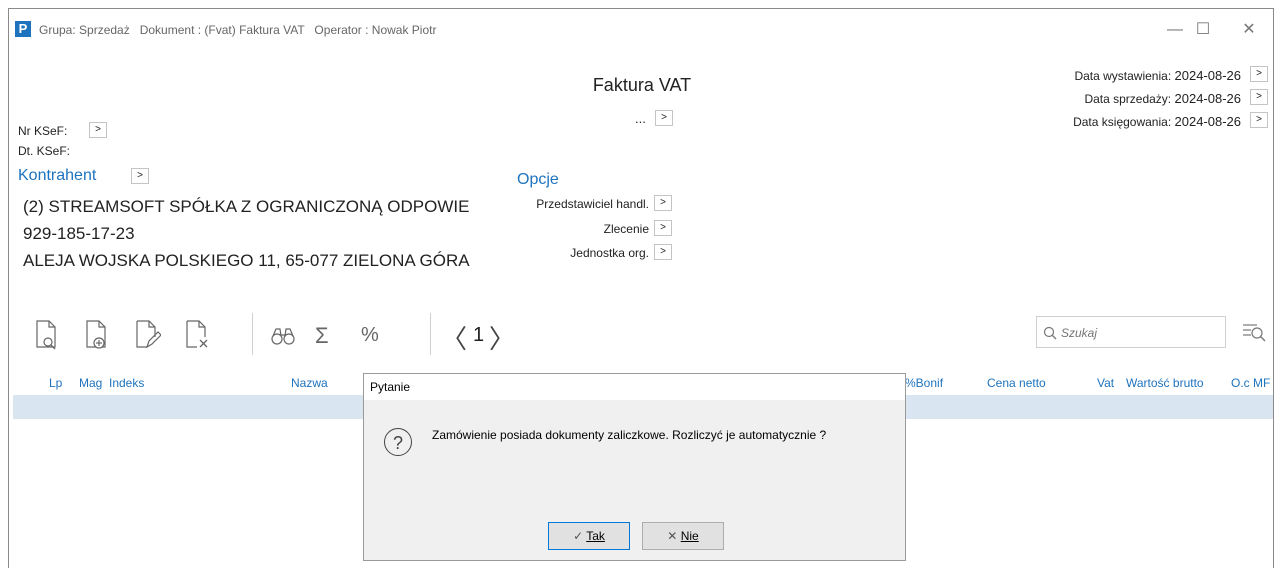 Image resolution: width=1283 pixels, height=570 pixels. I want to click on date-issue: Data wystawienia: 2024-08-26, so click(1157, 75).